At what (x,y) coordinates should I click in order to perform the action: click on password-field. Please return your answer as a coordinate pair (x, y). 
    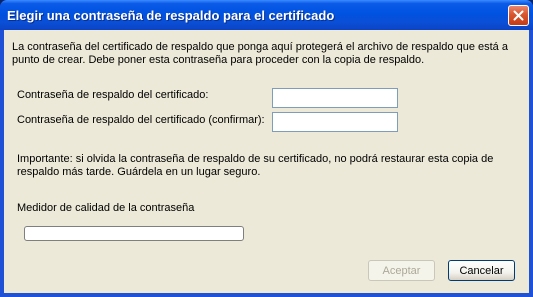
    Looking at the image, I should click on (335, 98).